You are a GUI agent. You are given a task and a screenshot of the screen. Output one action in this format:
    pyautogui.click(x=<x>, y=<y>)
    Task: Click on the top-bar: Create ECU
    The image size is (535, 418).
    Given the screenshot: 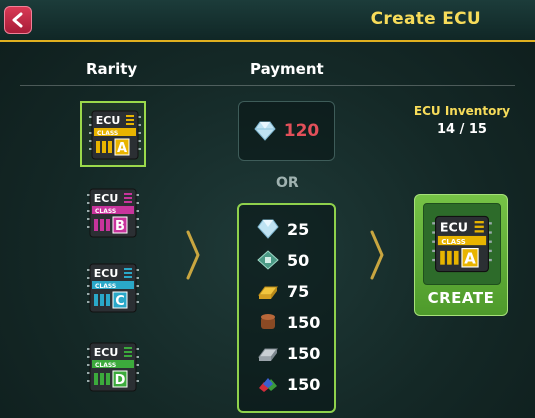 What is the action you would take?
    pyautogui.click(x=267, y=21)
    